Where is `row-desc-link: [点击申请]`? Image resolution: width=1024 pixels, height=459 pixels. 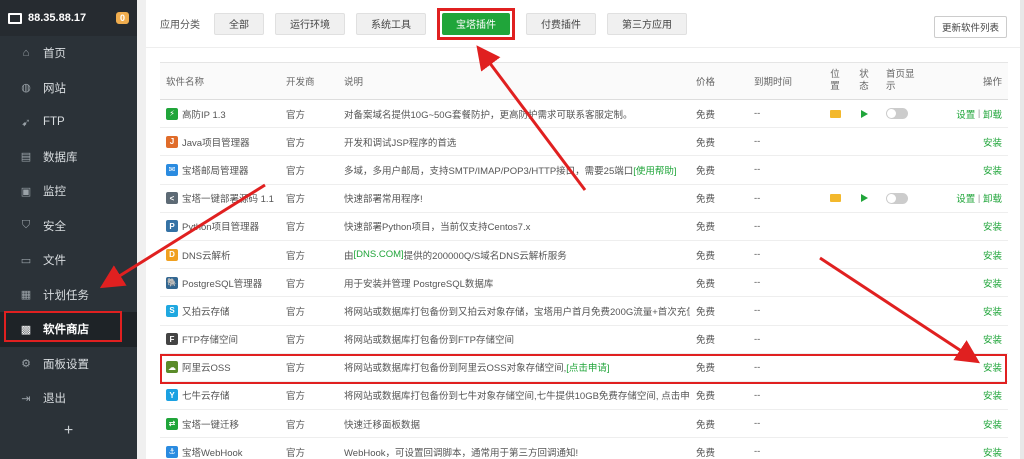 row-desc-link: [点击申请] is located at coordinates (587, 367).